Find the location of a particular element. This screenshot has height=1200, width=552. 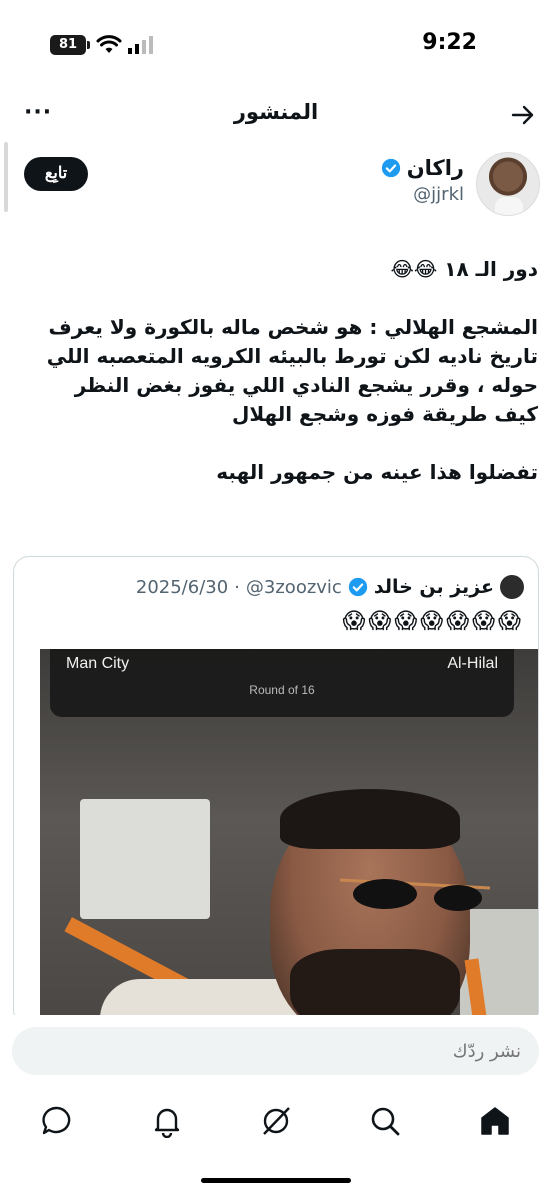

quoted-post-header: عزيز بن خالد @3zoozvic · 2025/6/30 is located at coordinates (330, 587).